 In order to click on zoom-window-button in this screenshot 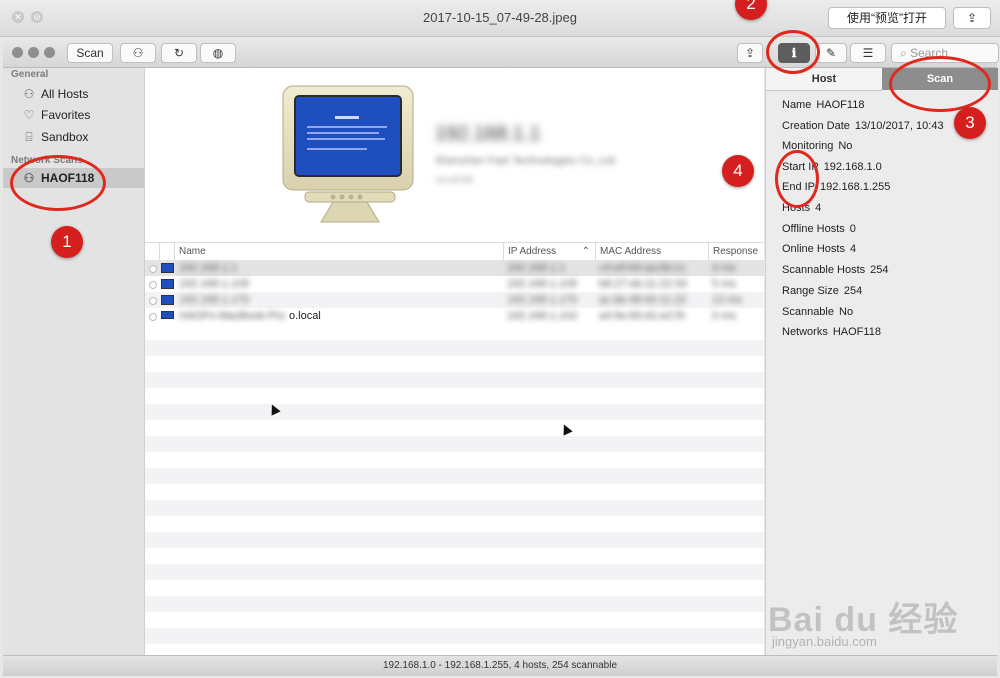, I will do `click(49, 52)`.